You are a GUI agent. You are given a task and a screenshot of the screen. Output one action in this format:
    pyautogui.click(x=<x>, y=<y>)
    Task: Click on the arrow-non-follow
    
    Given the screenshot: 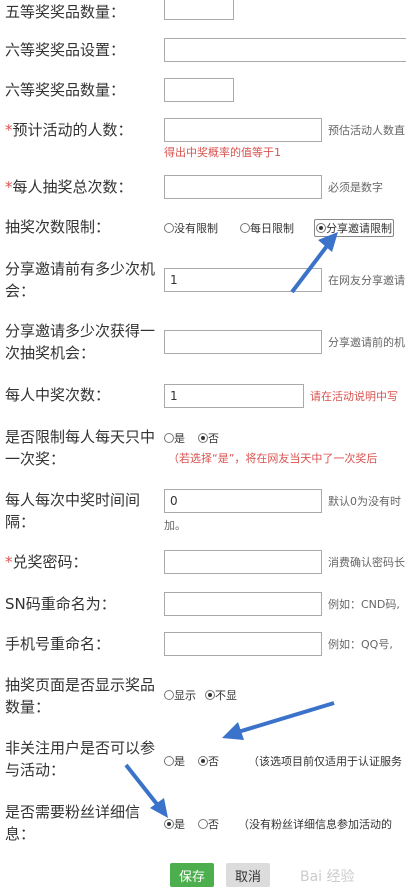 What is the action you would take?
    pyautogui.click(x=286, y=717)
    